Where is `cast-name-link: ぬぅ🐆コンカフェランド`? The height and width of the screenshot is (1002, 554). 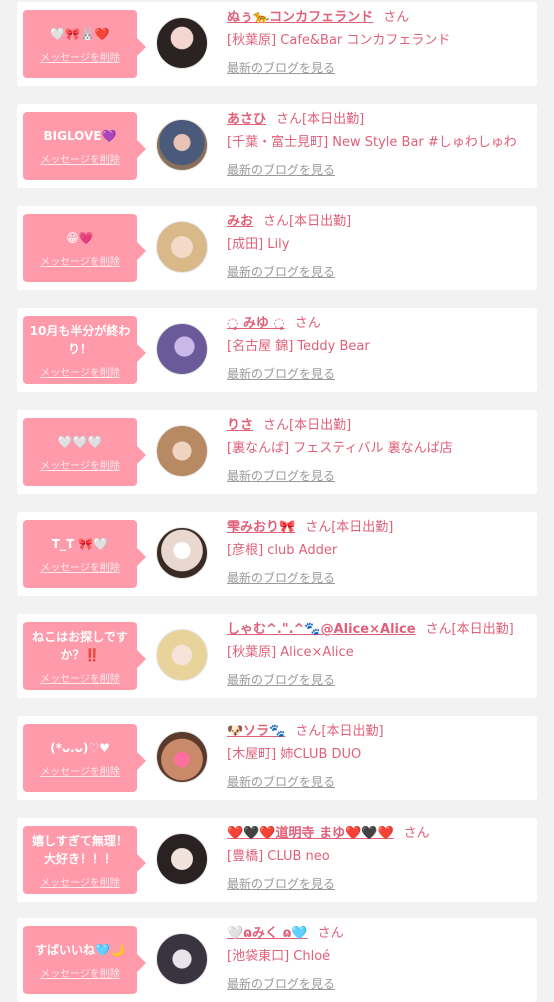 cast-name-link: ぬぅ🐆コンカフェランド is located at coordinates (300, 17).